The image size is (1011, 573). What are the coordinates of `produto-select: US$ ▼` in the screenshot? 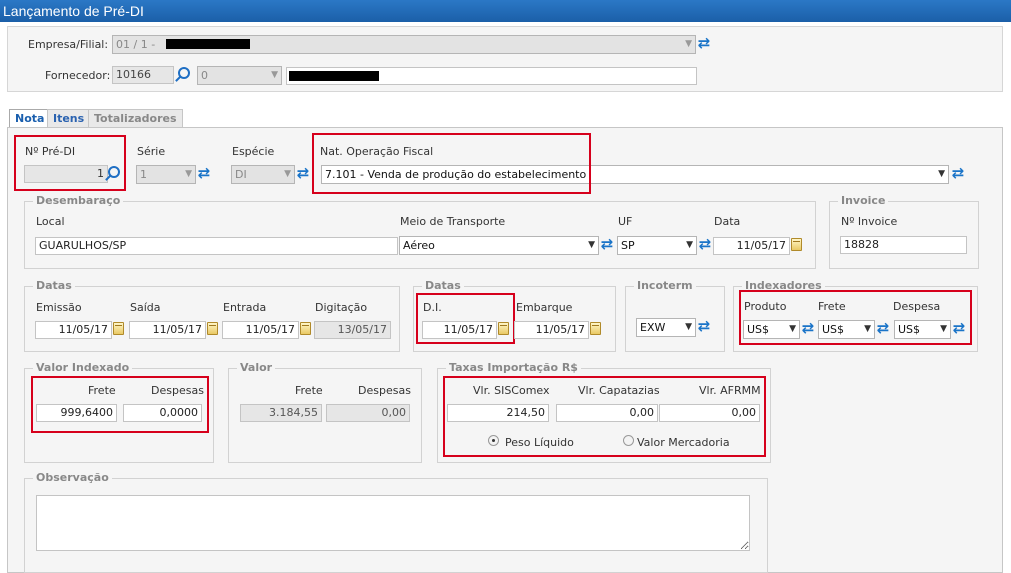 It's located at (771, 329).